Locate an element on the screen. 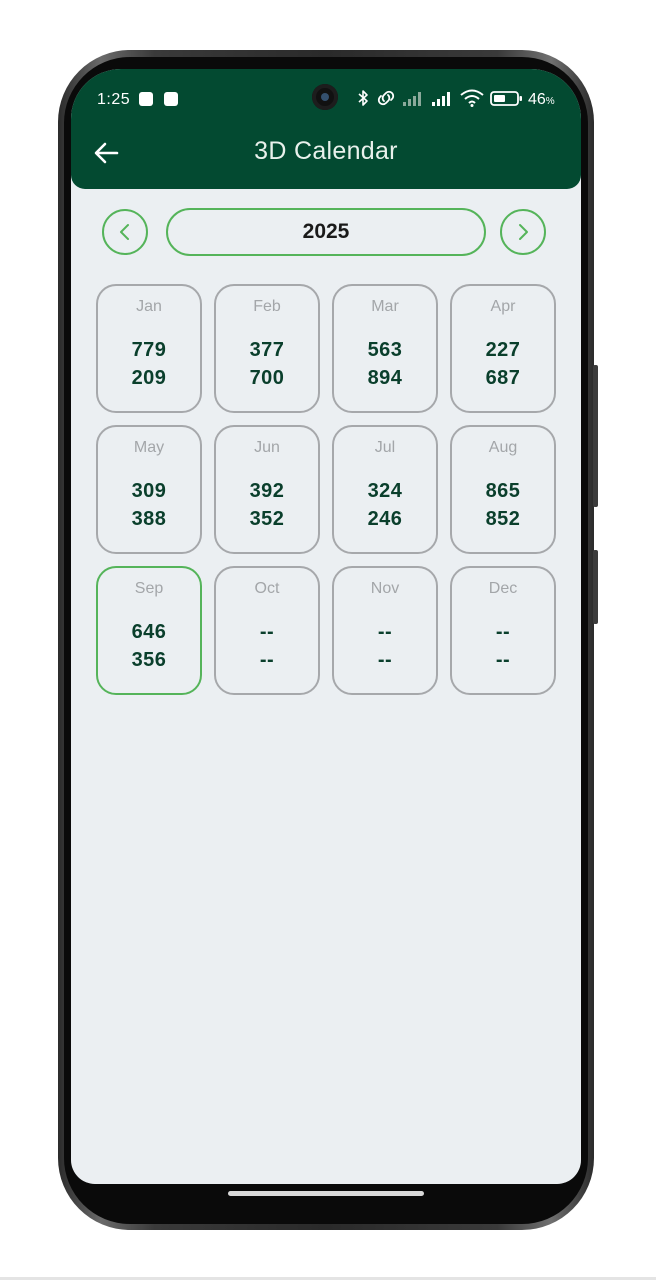 This screenshot has height=1280, width=656. month-value-secondary: 388 is located at coordinates (149, 519).